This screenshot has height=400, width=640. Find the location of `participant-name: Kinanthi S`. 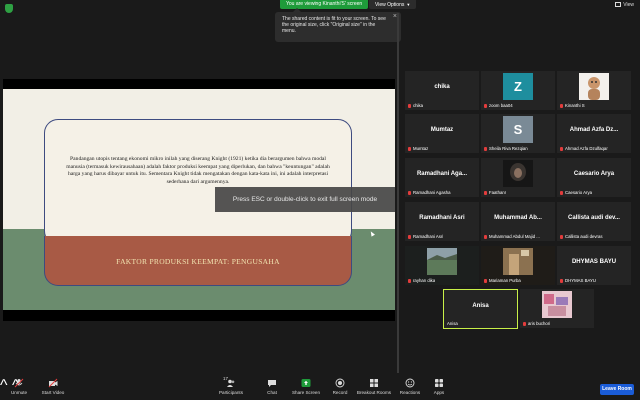

participant-name: Kinanthi S is located at coordinates (575, 105).